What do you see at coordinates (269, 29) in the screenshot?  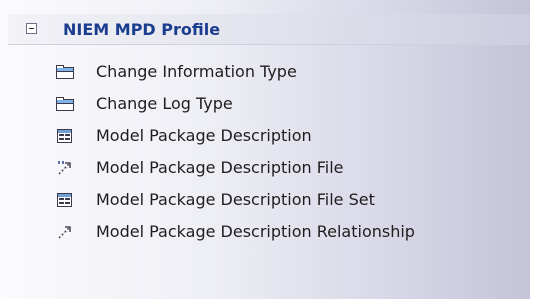 I see `profile-header: NIEM MPD Profile` at bounding box center [269, 29].